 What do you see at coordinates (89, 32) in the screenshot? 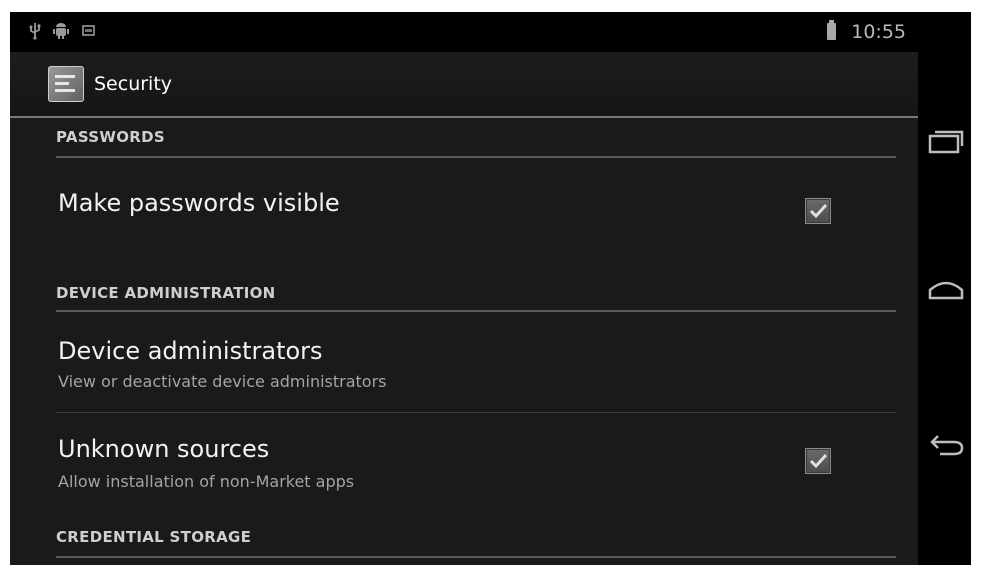
I see `notification-icon` at bounding box center [89, 32].